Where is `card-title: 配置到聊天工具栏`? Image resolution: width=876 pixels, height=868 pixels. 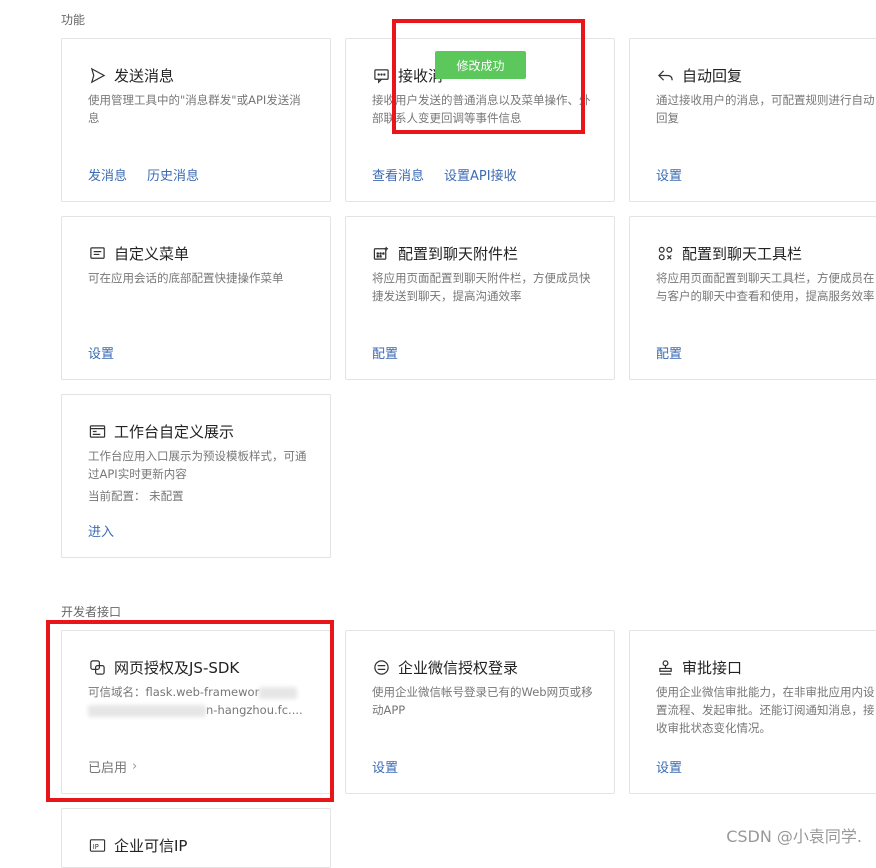 card-title: 配置到聊天工具栏 is located at coordinates (742, 254).